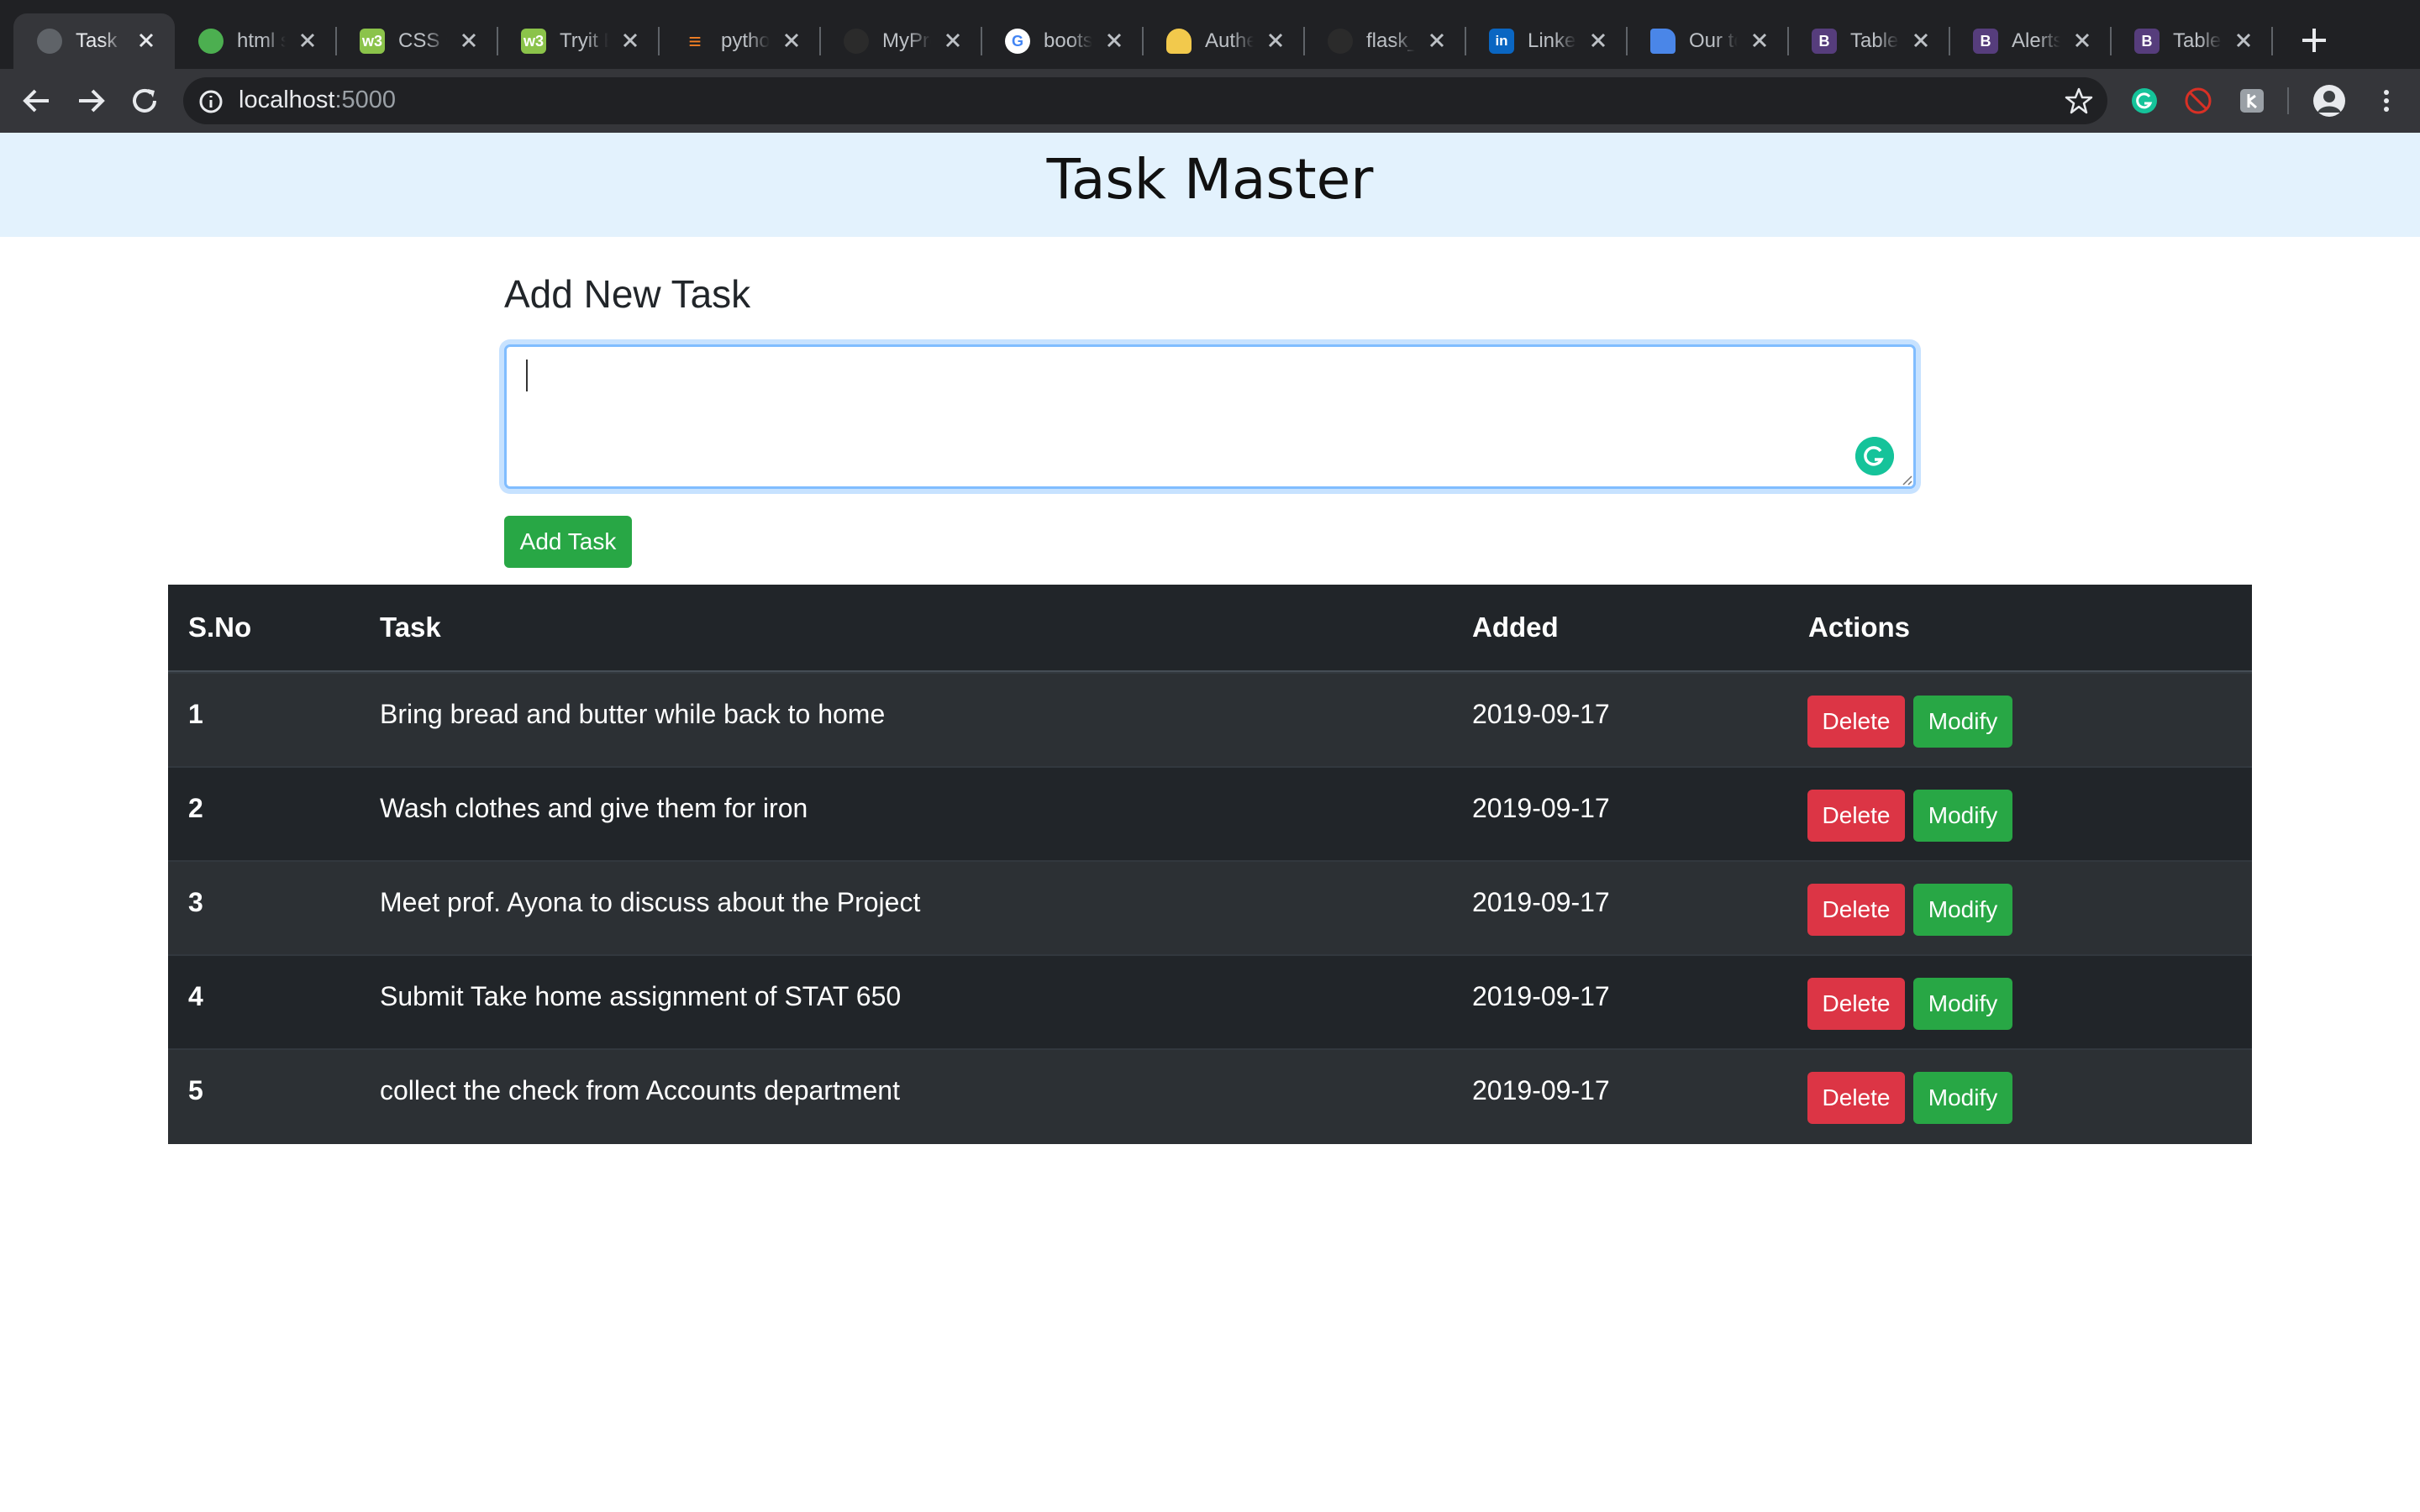  I want to click on resize-handle-icon, so click(1906, 479).